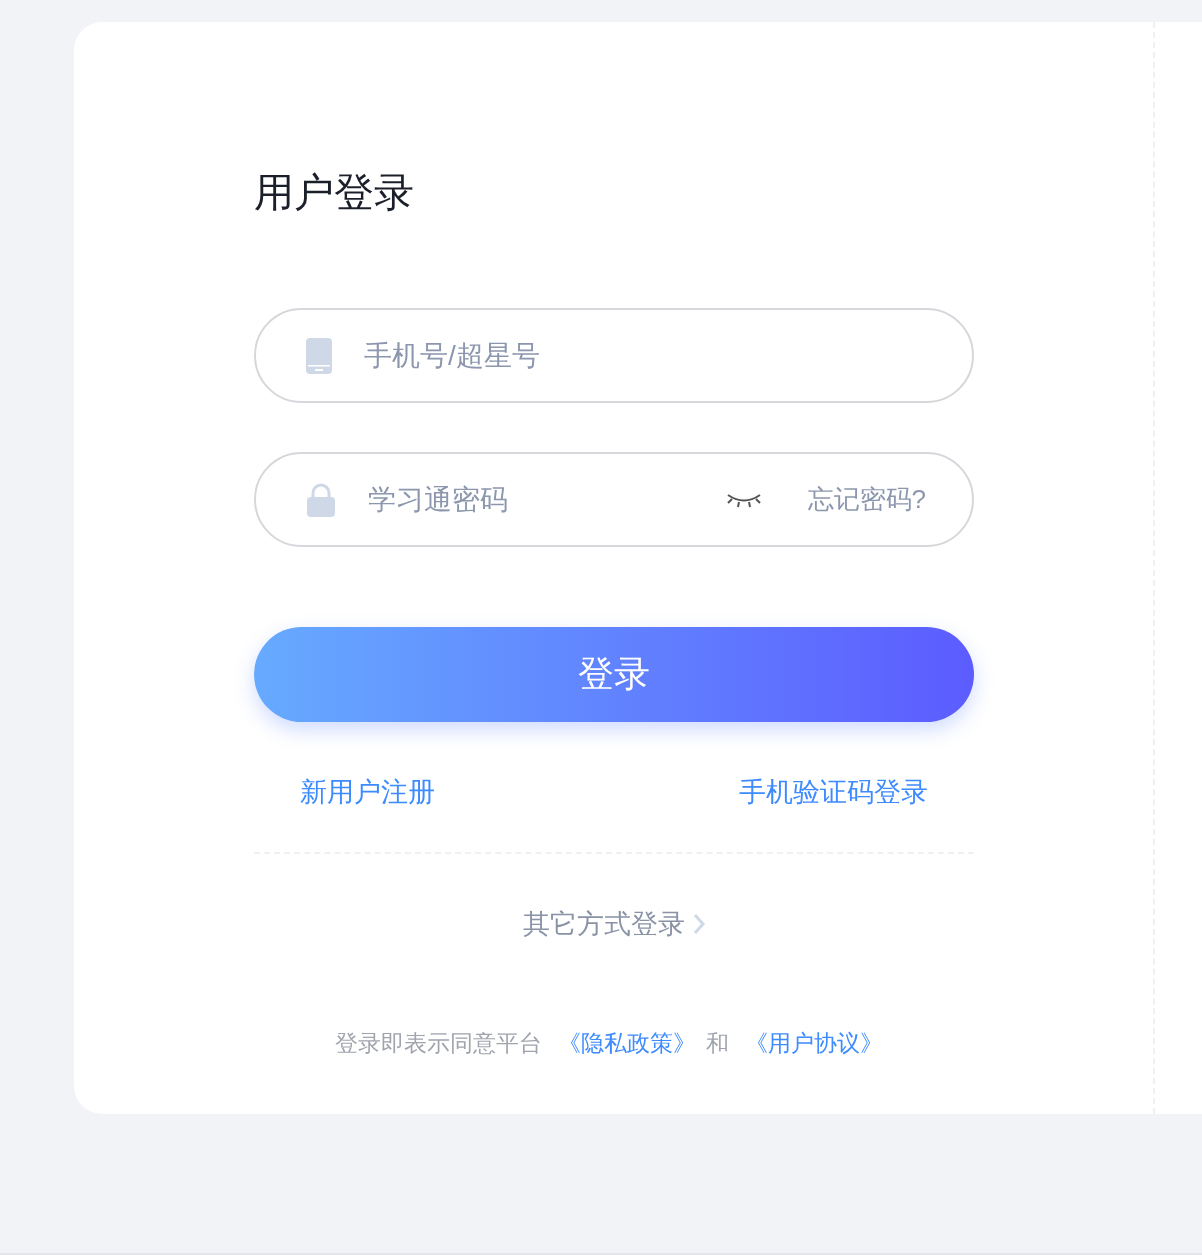  What do you see at coordinates (833, 792) in the screenshot?
I see `sms-login-link: 手机验证码登录` at bounding box center [833, 792].